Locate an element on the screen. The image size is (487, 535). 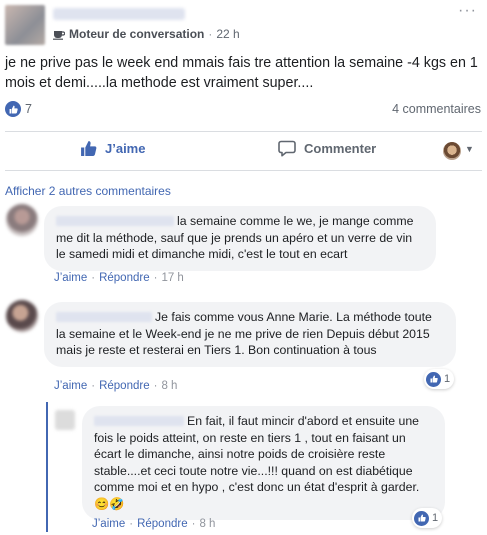
post-reactions: 7 is located at coordinates (18, 109).